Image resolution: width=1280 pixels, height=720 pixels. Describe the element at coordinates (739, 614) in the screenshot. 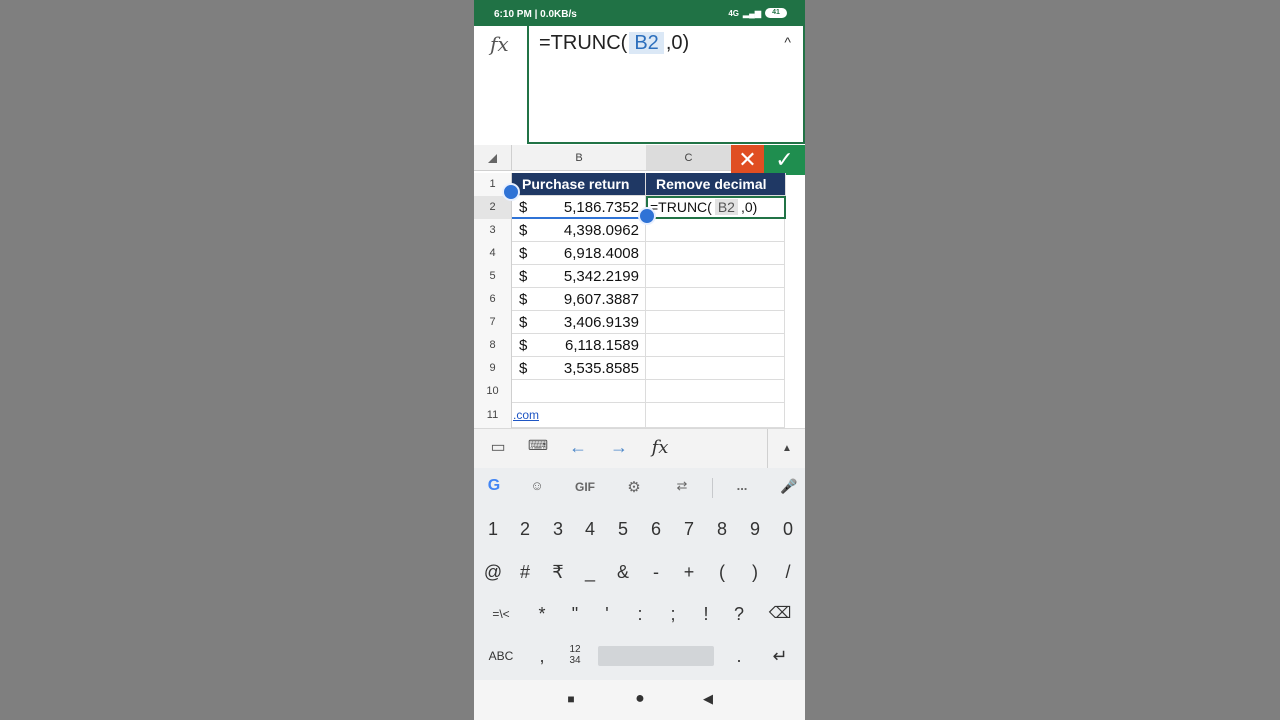

I see `key-question: ?` at that location.